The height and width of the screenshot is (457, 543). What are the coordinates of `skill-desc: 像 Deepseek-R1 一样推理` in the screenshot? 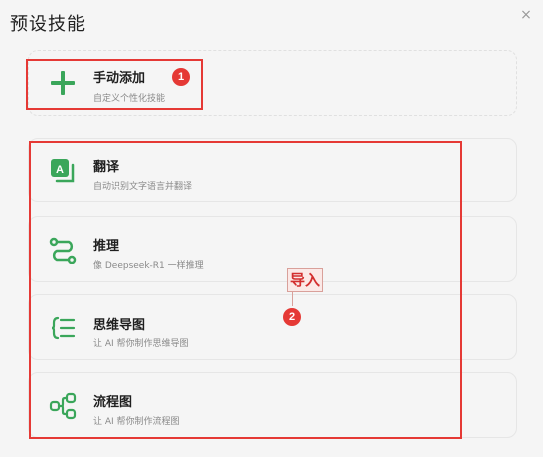 It's located at (148, 266).